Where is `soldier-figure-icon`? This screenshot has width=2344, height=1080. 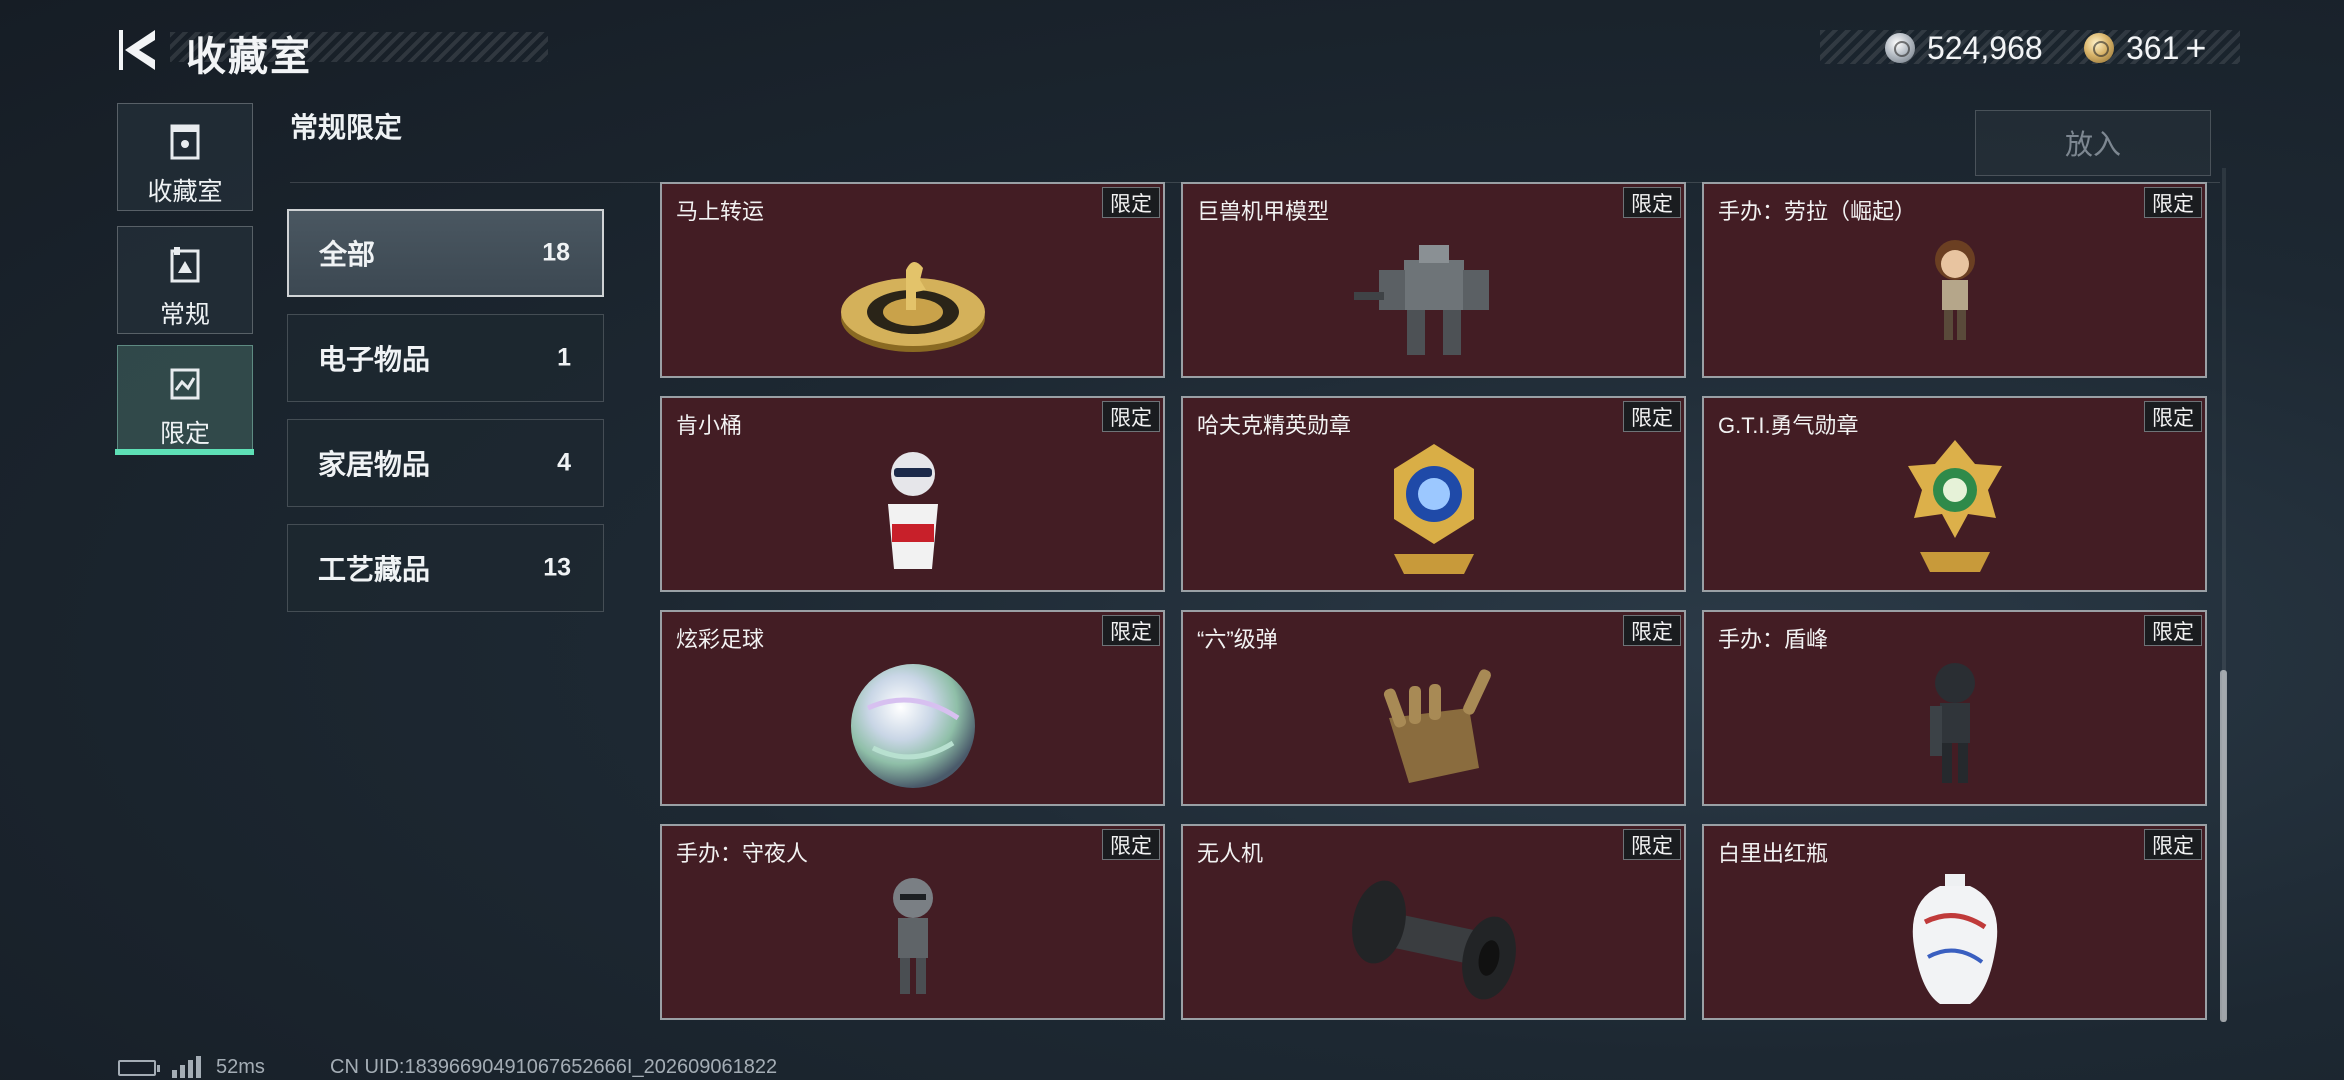 soldier-figure-icon is located at coordinates (1952, 723).